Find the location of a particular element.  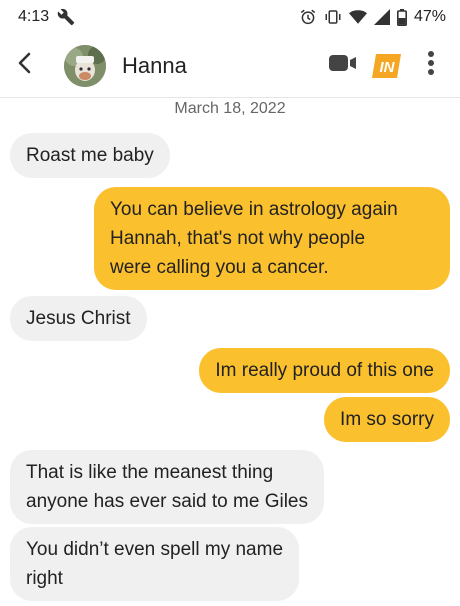

message-bubble-incoming: Jesus Christ is located at coordinates (78, 318).